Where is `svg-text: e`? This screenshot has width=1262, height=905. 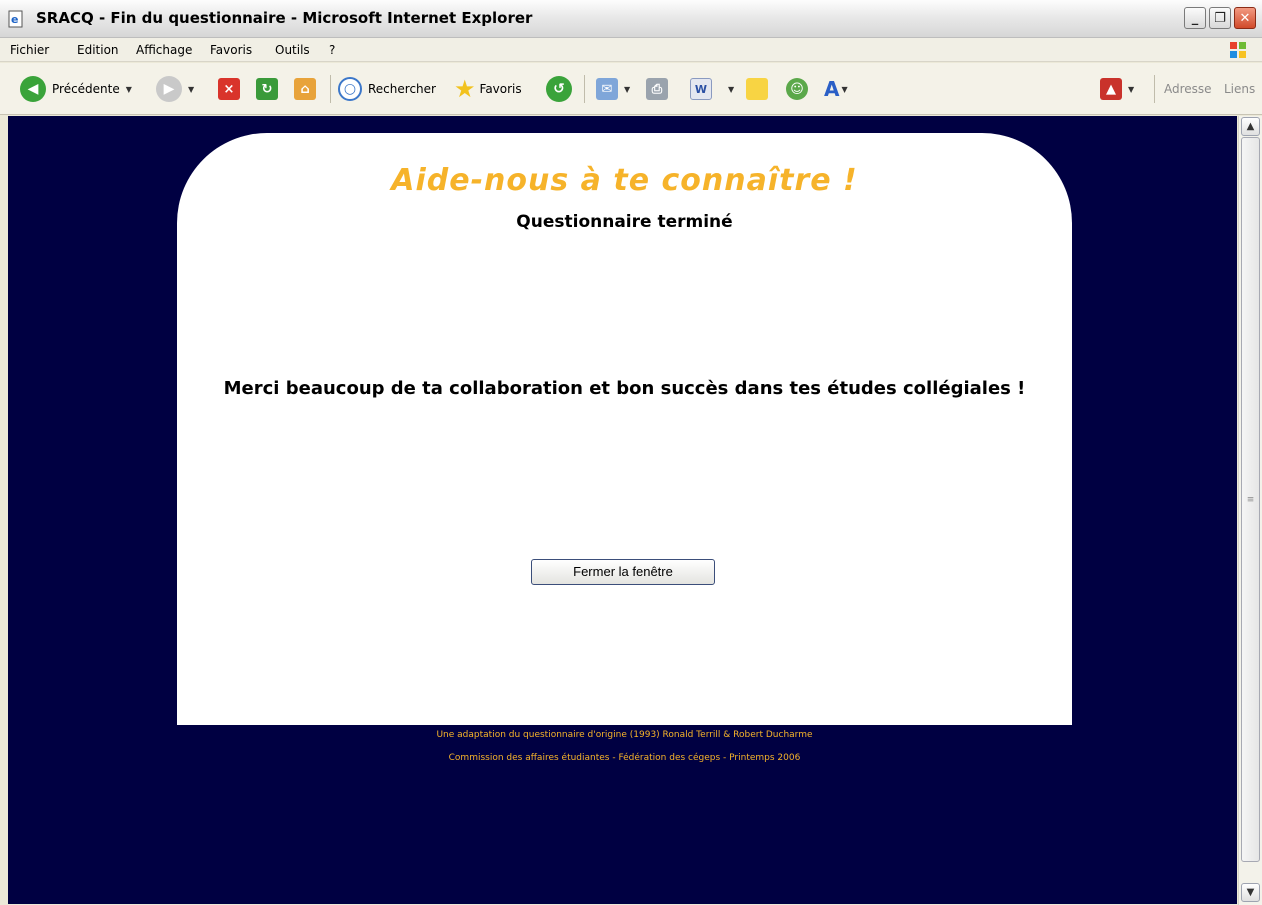 svg-text: e is located at coordinates (14, 19).